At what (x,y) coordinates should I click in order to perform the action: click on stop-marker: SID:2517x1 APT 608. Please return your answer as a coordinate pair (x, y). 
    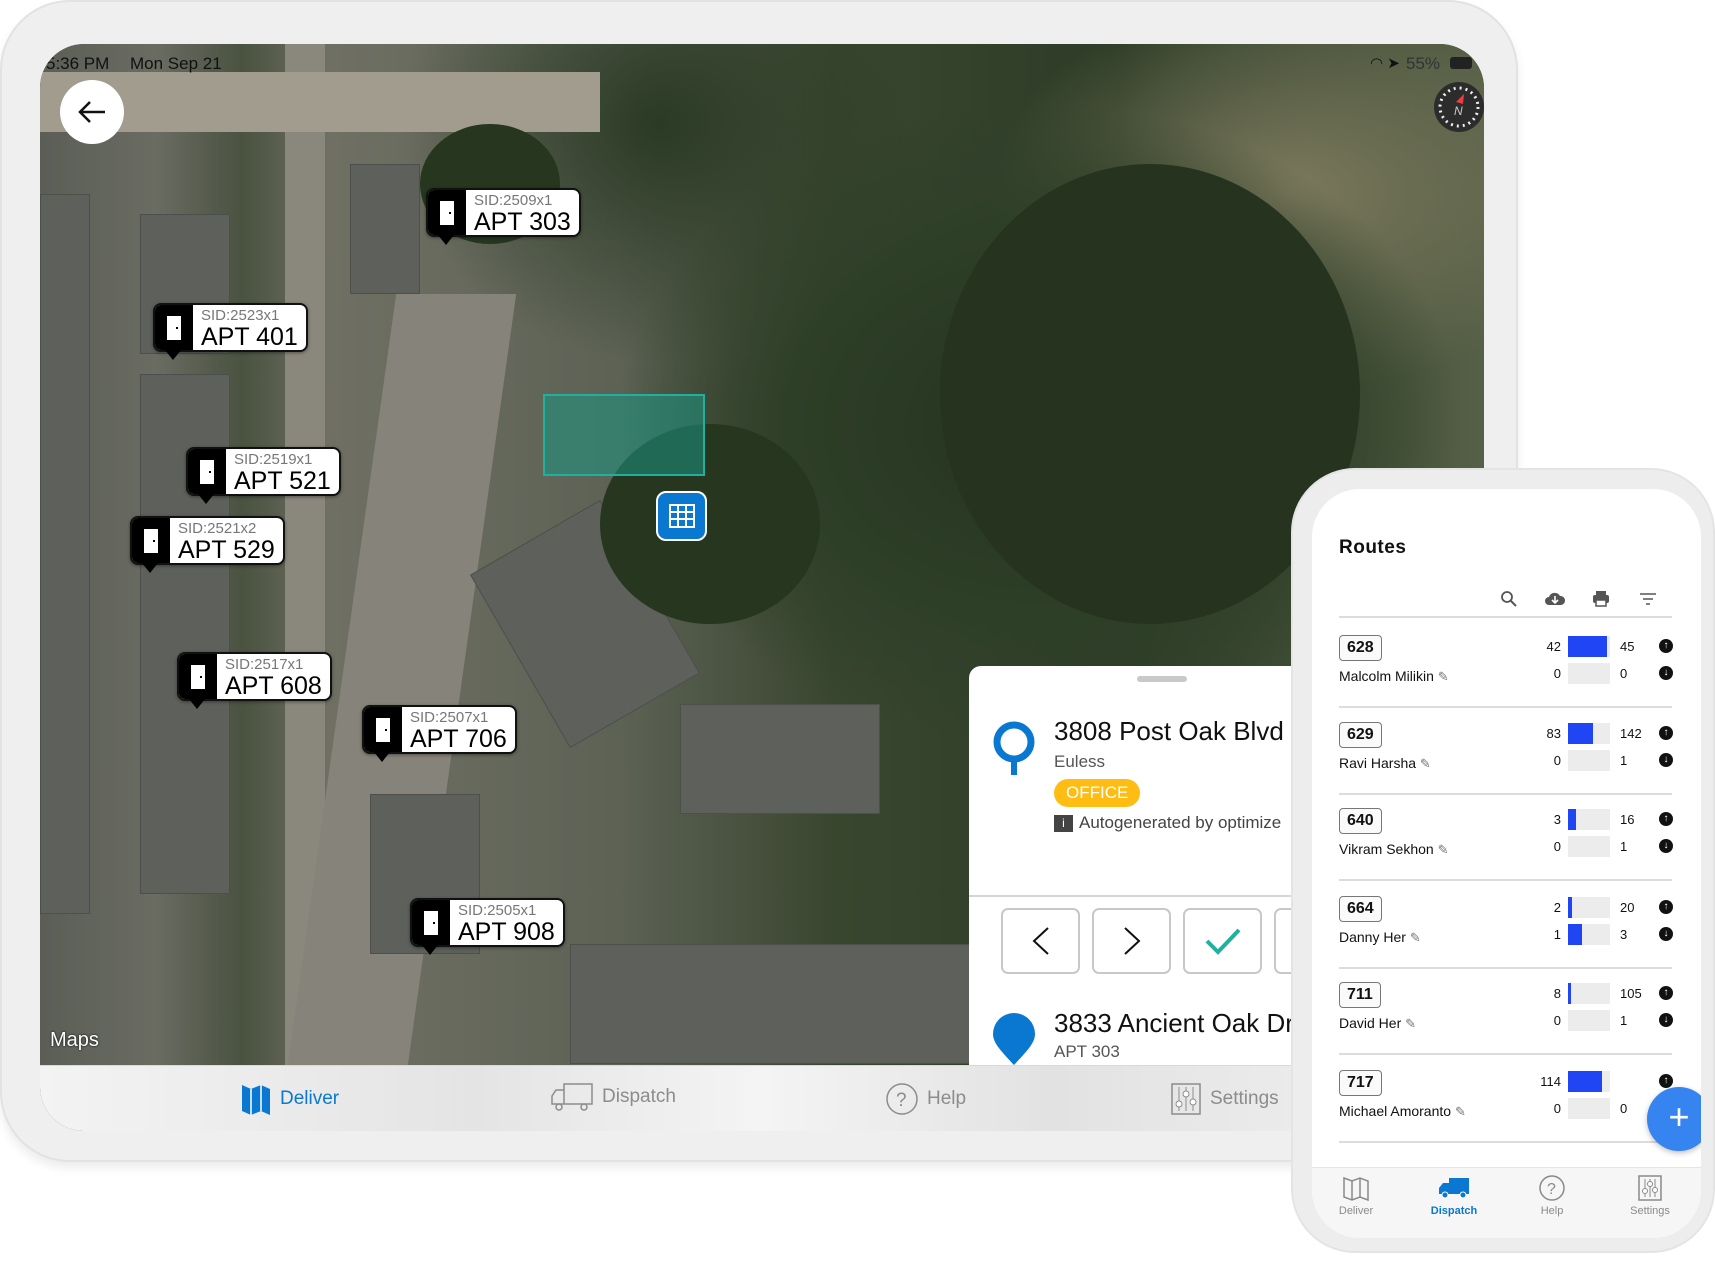
    Looking at the image, I should click on (254, 680).